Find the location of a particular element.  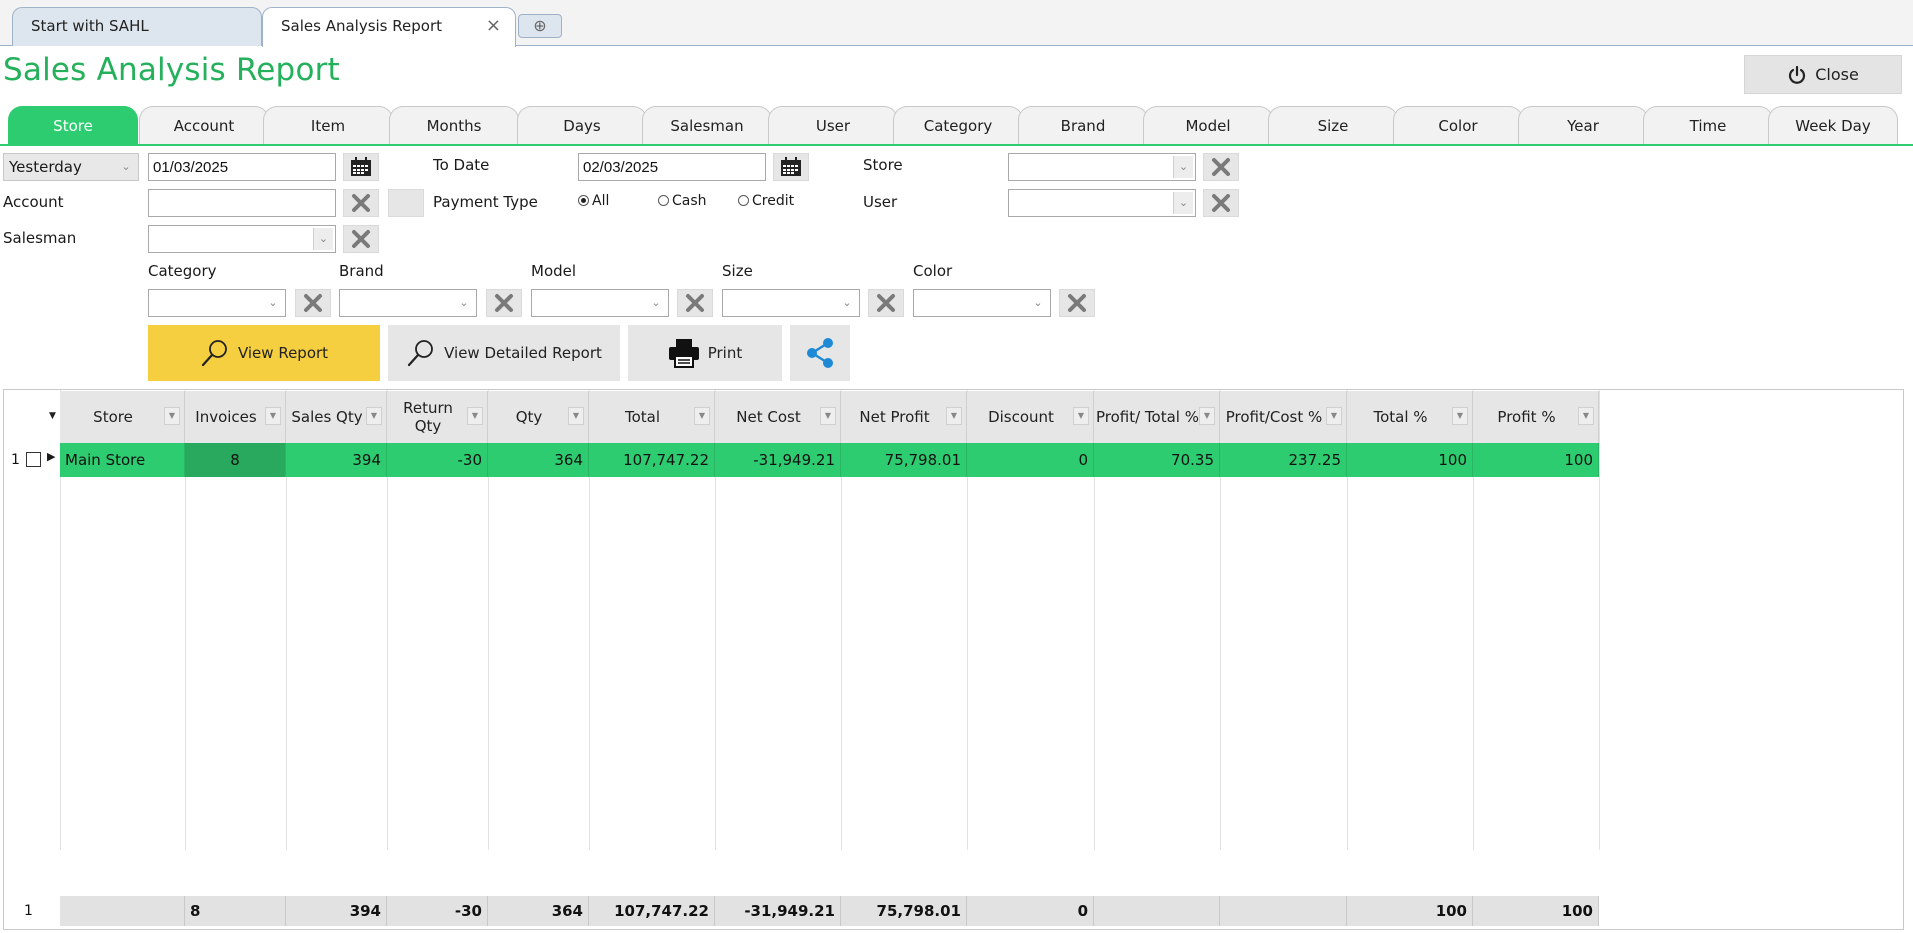

payment-credit-radio: Credit is located at coordinates (766, 201).